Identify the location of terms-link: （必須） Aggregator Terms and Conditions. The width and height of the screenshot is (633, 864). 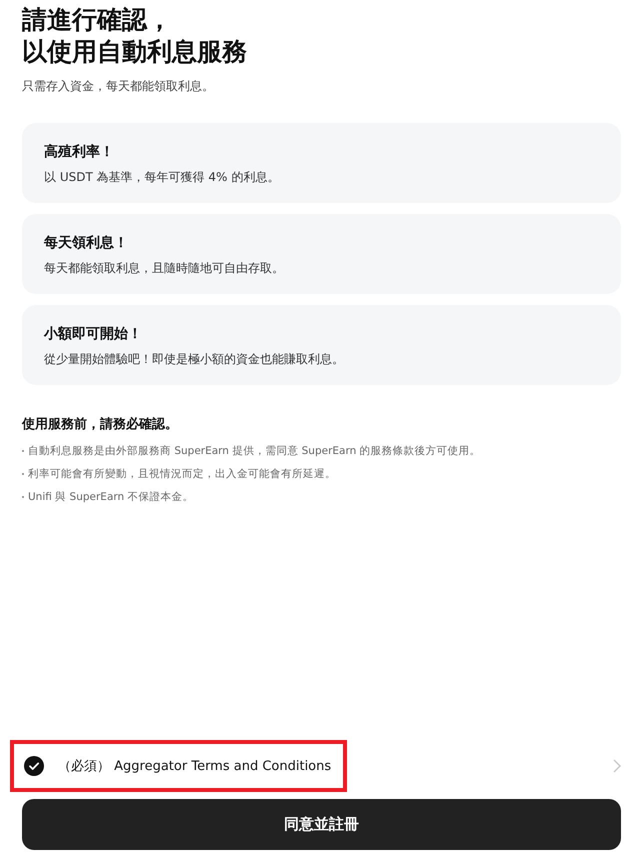
(195, 766).